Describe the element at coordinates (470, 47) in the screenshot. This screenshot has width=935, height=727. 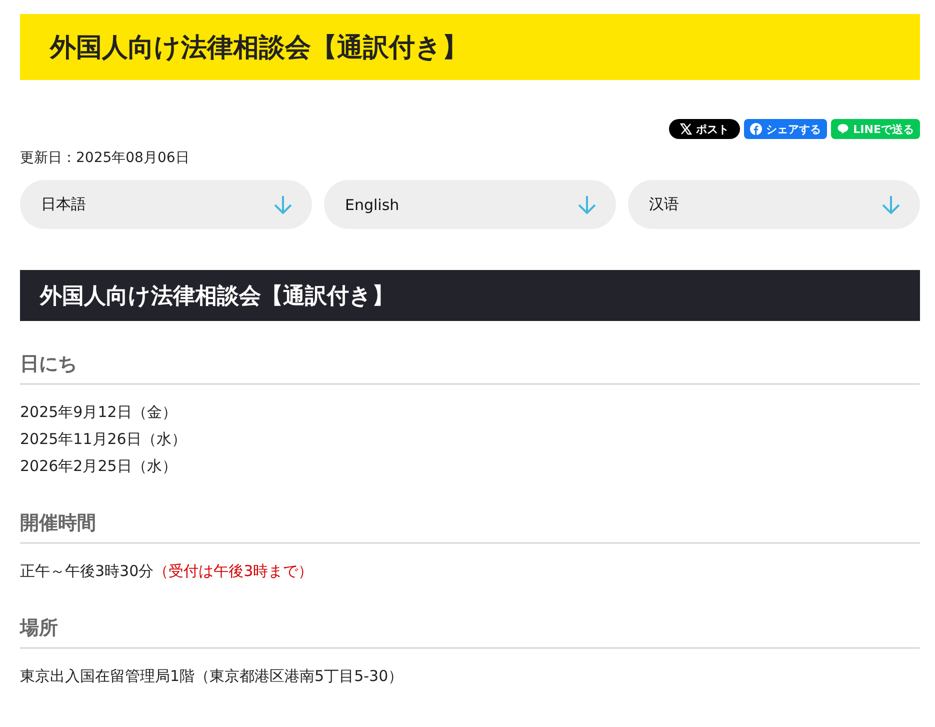
I see `page-title: 外国人向け法律相談会【通訳付き】` at that location.